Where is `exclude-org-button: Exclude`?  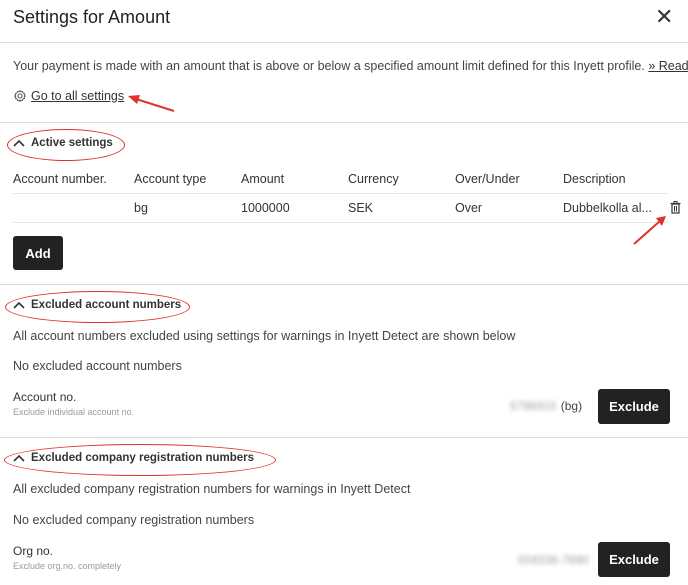
exclude-org-button: Exclude is located at coordinates (634, 559).